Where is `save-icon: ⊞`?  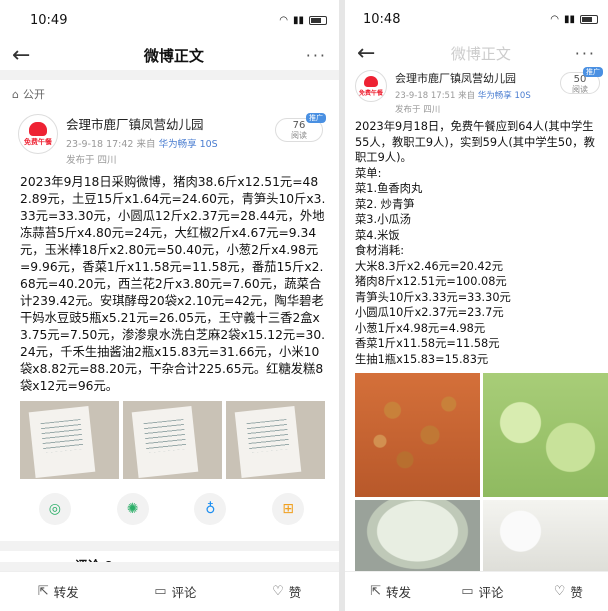
save-icon: ⊞ is located at coordinates (288, 509).